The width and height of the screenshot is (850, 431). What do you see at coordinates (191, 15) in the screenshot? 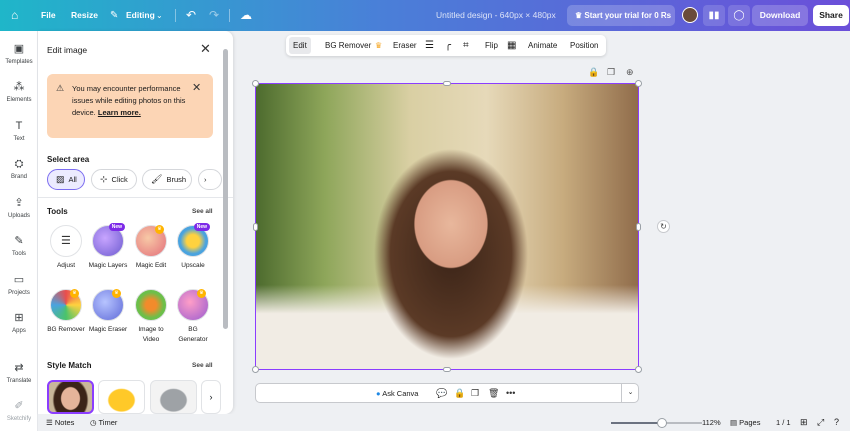
I see `undo-icon: ↶` at bounding box center [191, 15].